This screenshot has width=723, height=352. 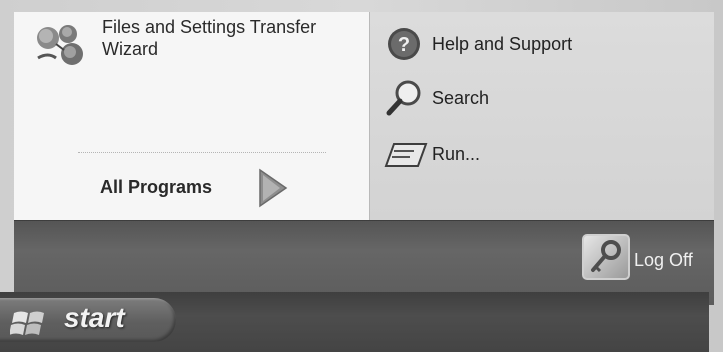 I want to click on help-and-support-item: ? Help and Support, so click(x=542, y=45).